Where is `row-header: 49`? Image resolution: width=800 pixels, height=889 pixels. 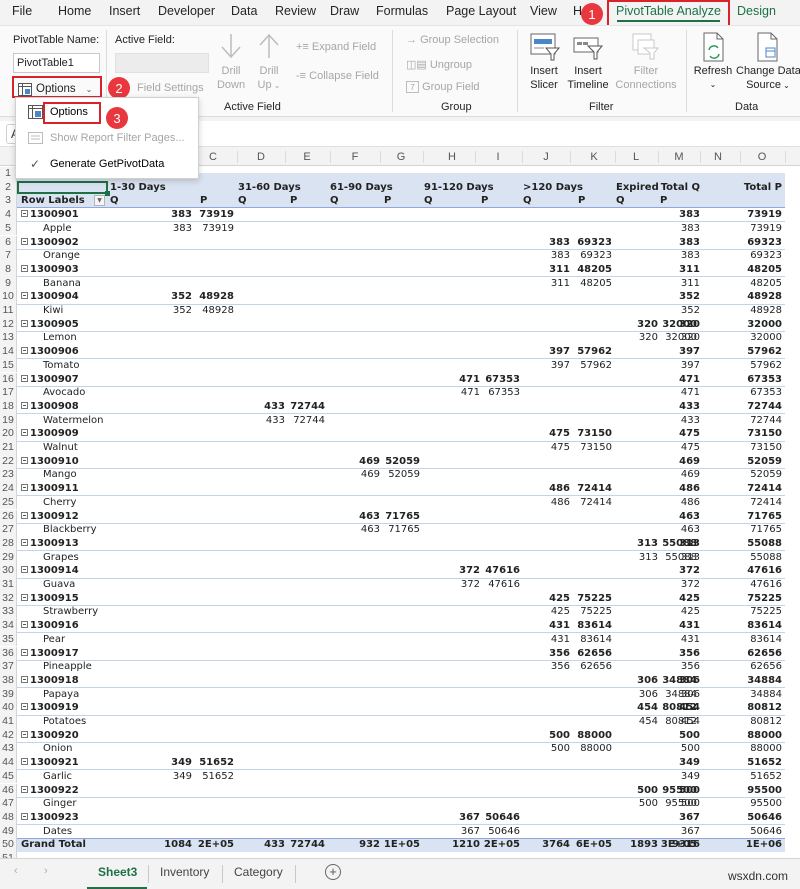
row-header: 49 is located at coordinates (8, 831).